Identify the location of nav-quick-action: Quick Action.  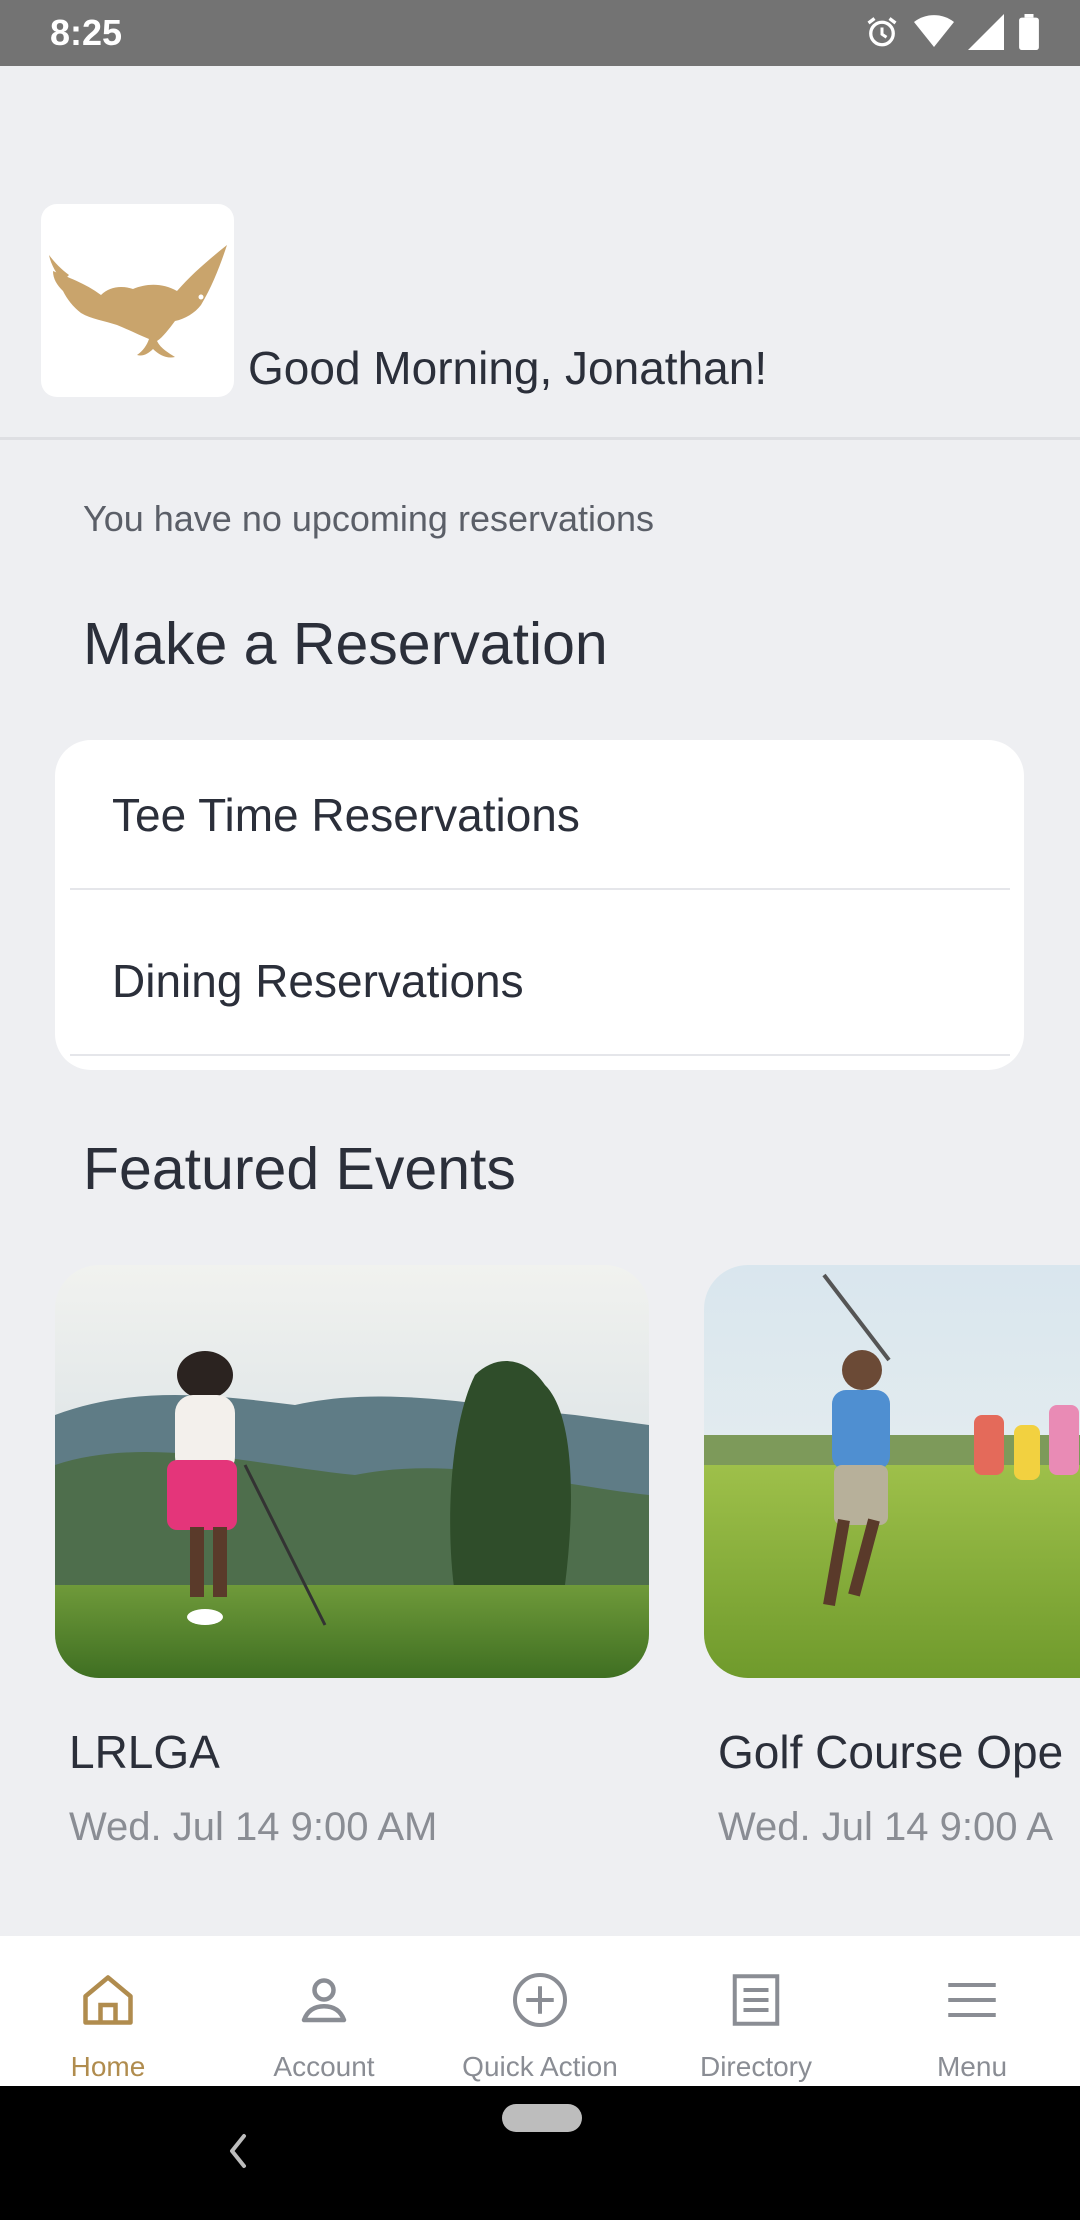
(540, 2011).